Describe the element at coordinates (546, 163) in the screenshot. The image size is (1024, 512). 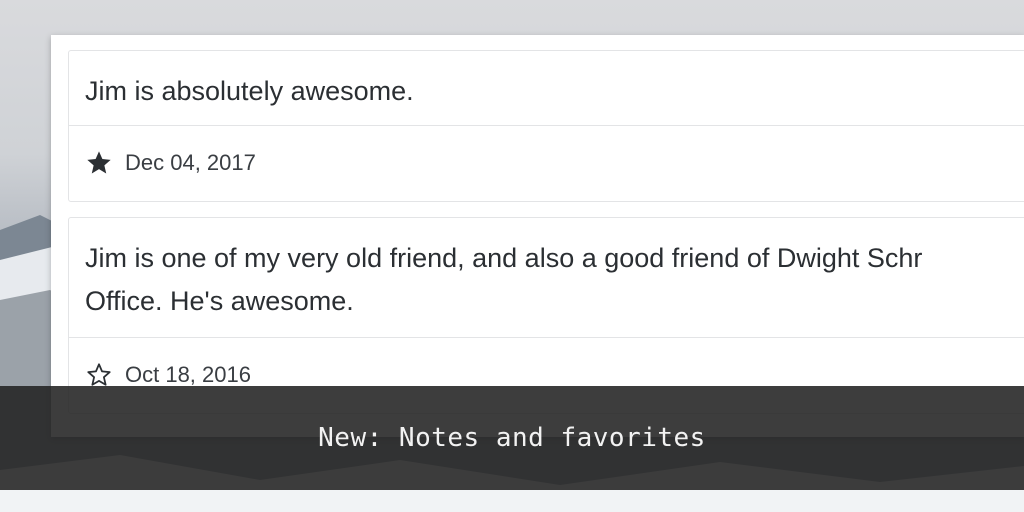
I see `note-meta: Dec 04, 2017` at that location.